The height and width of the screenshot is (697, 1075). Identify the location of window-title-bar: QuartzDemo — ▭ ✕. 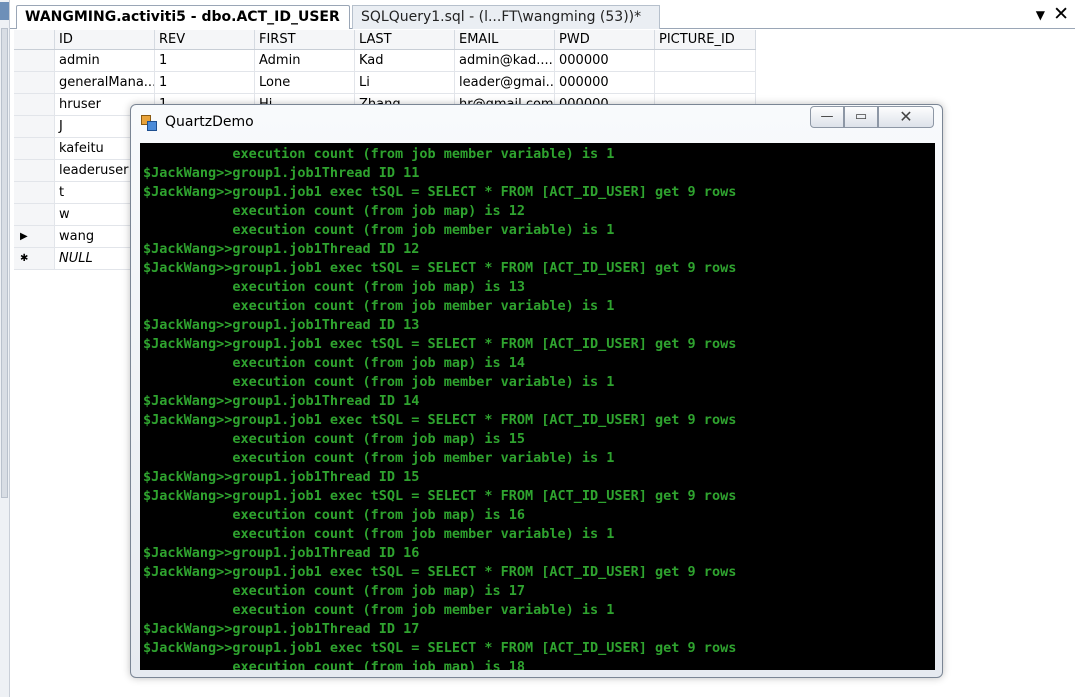
(536, 123).